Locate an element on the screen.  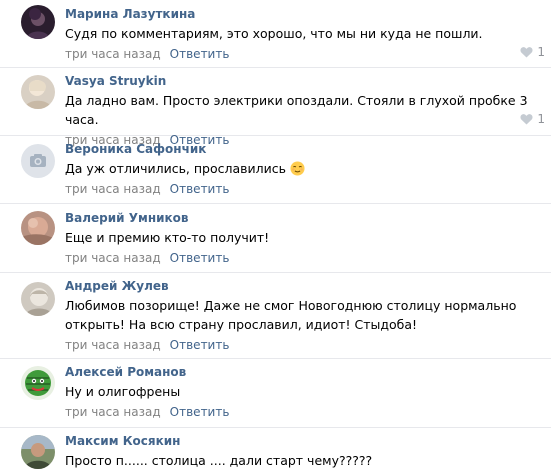
relieved-face-emoji-icon is located at coordinates (297, 168).